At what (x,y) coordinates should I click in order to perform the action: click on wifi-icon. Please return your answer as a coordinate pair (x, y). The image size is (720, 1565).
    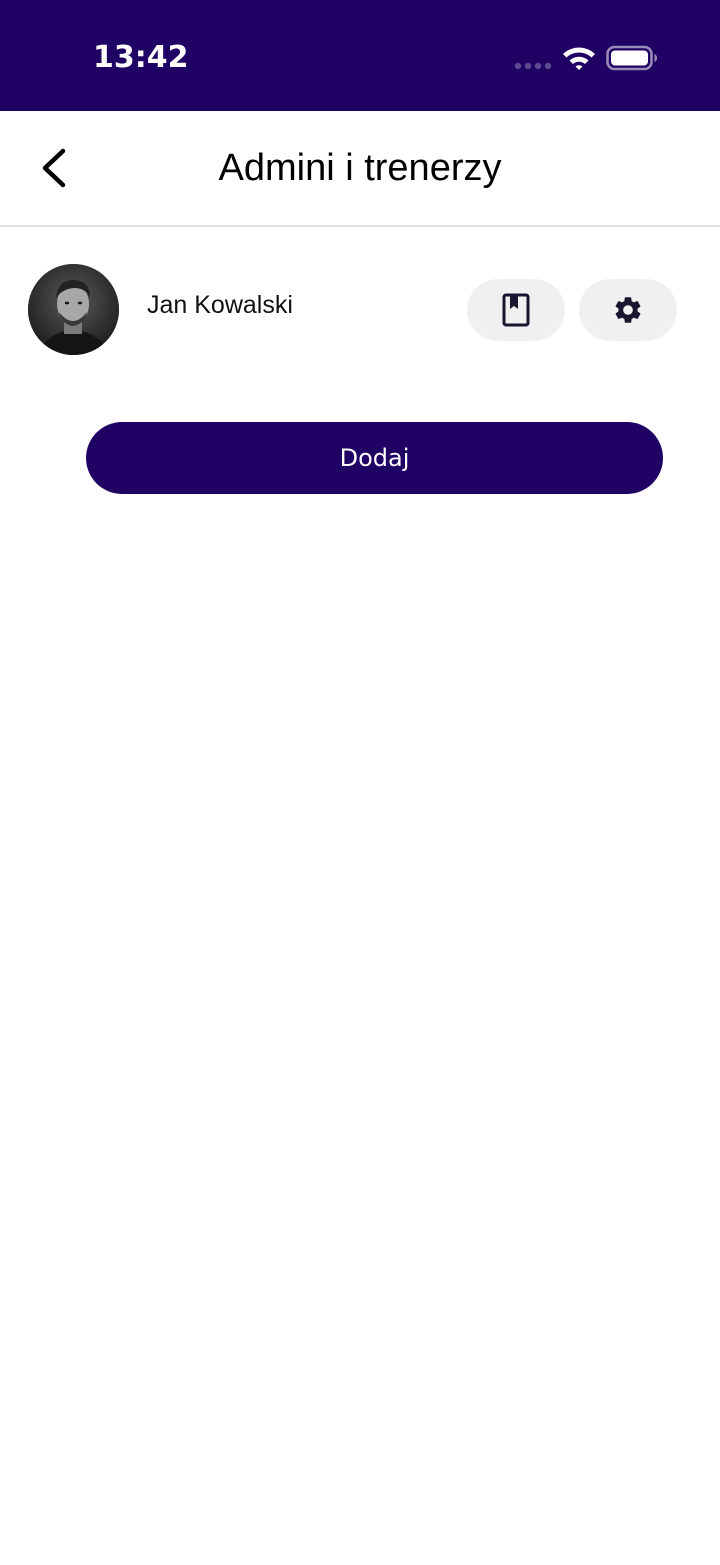
    Looking at the image, I should click on (579, 58).